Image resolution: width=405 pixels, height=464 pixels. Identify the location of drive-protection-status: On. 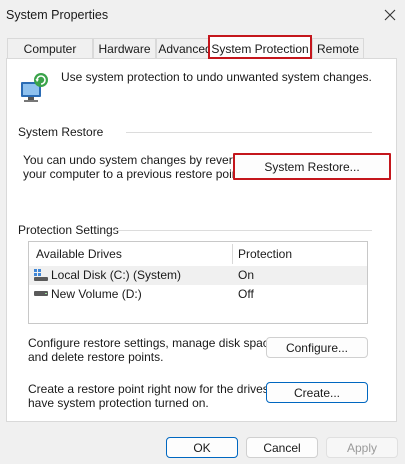
(246, 275).